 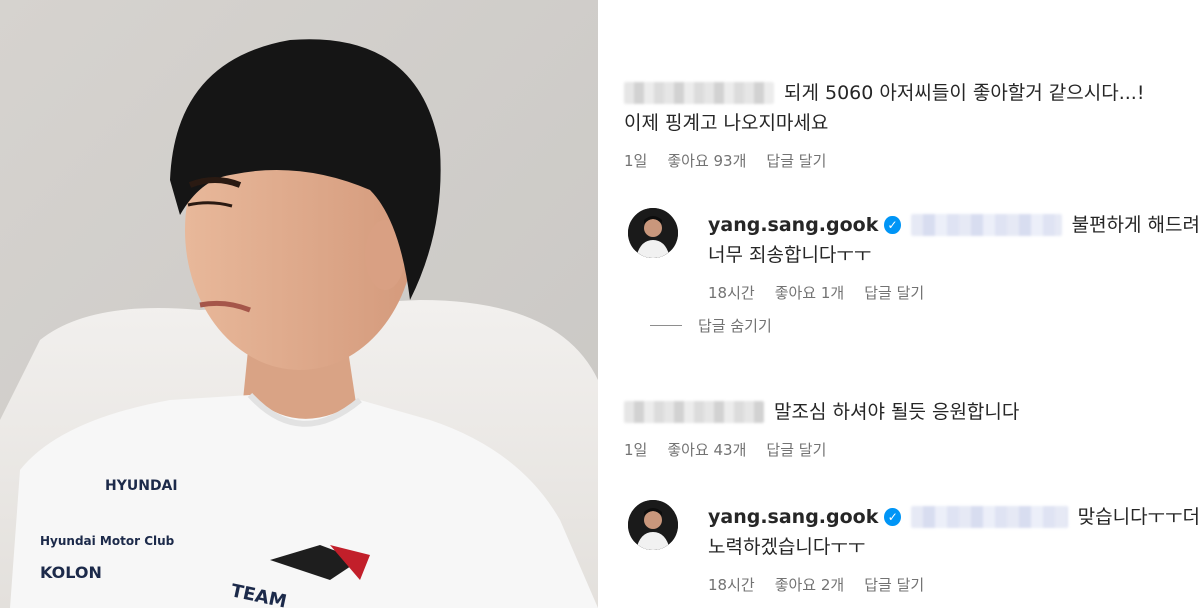 What do you see at coordinates (1135, 225) in the screenshot?
I see `reply-text: 불편하게 해드려` at bounding box center [1135, 225].